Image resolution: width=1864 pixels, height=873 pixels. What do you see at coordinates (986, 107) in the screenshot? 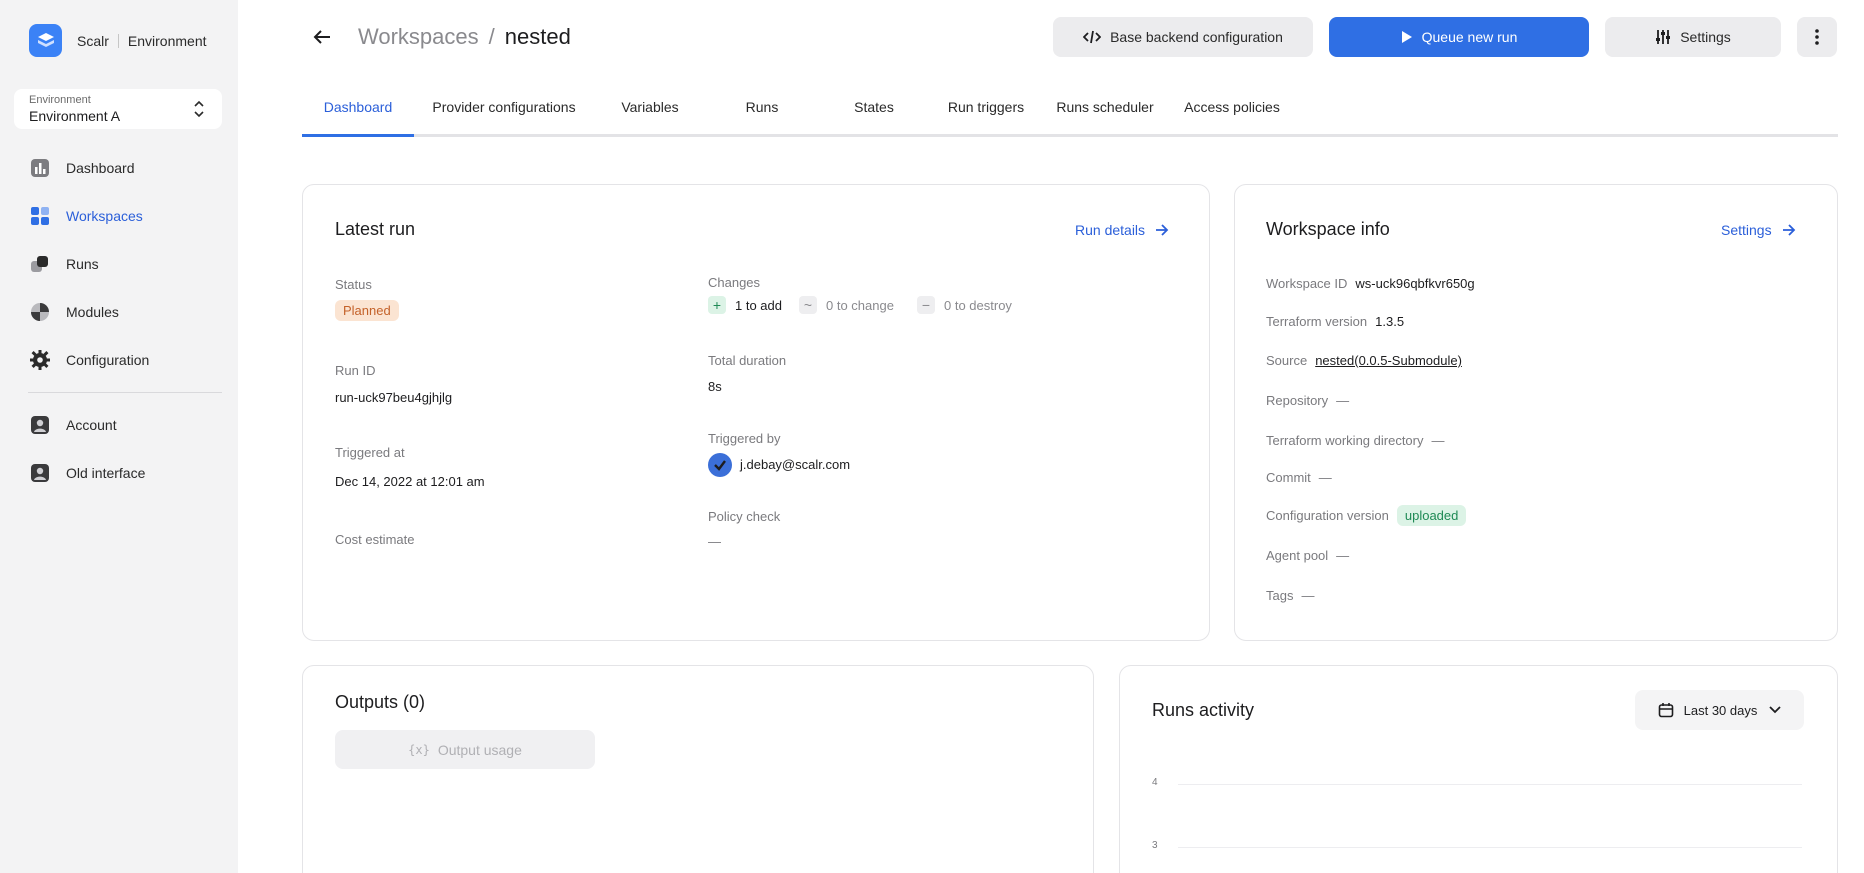
I see `tab-run-triggers: Run triggers` at bounding box center [986, 107].